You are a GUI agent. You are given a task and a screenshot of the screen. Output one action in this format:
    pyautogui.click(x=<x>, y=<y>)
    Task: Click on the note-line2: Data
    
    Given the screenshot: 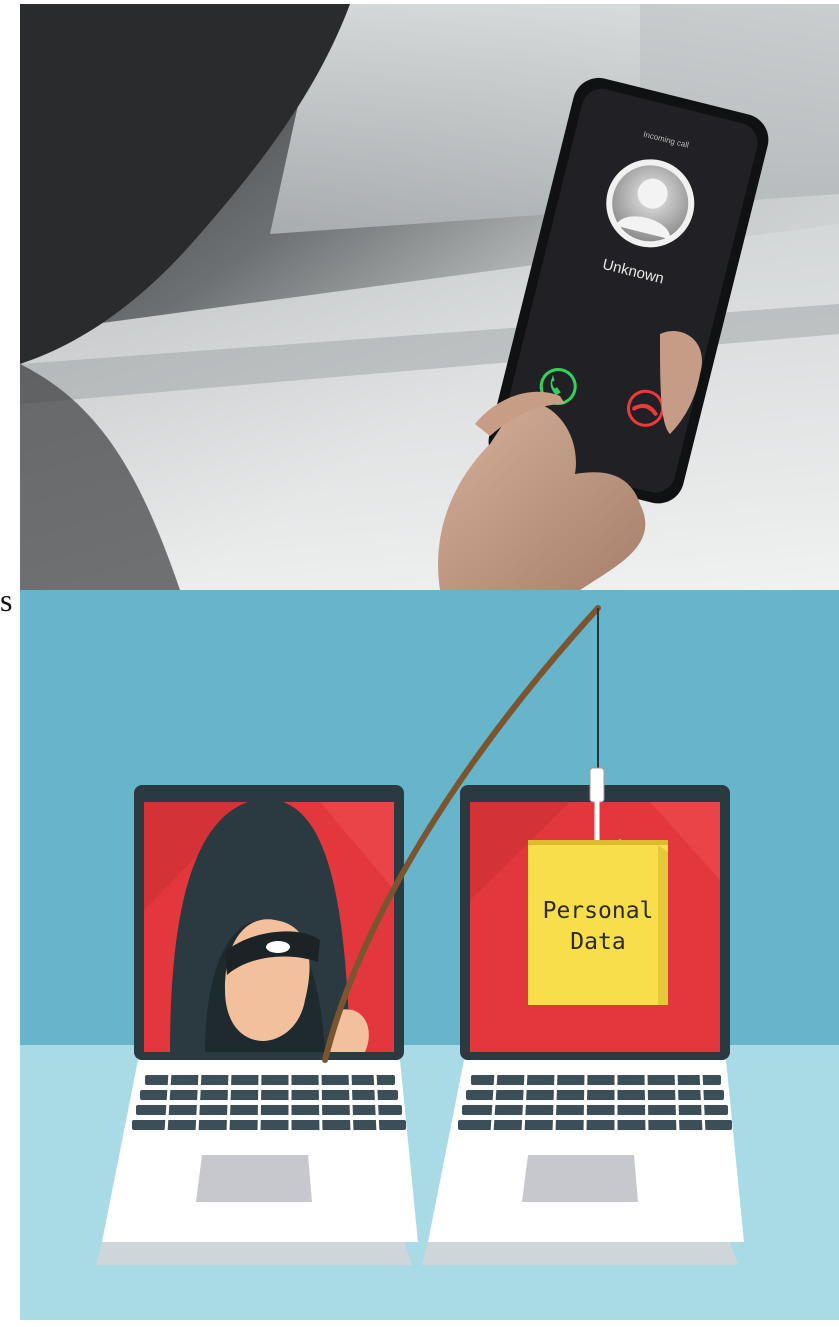 What is the action you would take?
    pyautogui.click(x=597, y=942)
    